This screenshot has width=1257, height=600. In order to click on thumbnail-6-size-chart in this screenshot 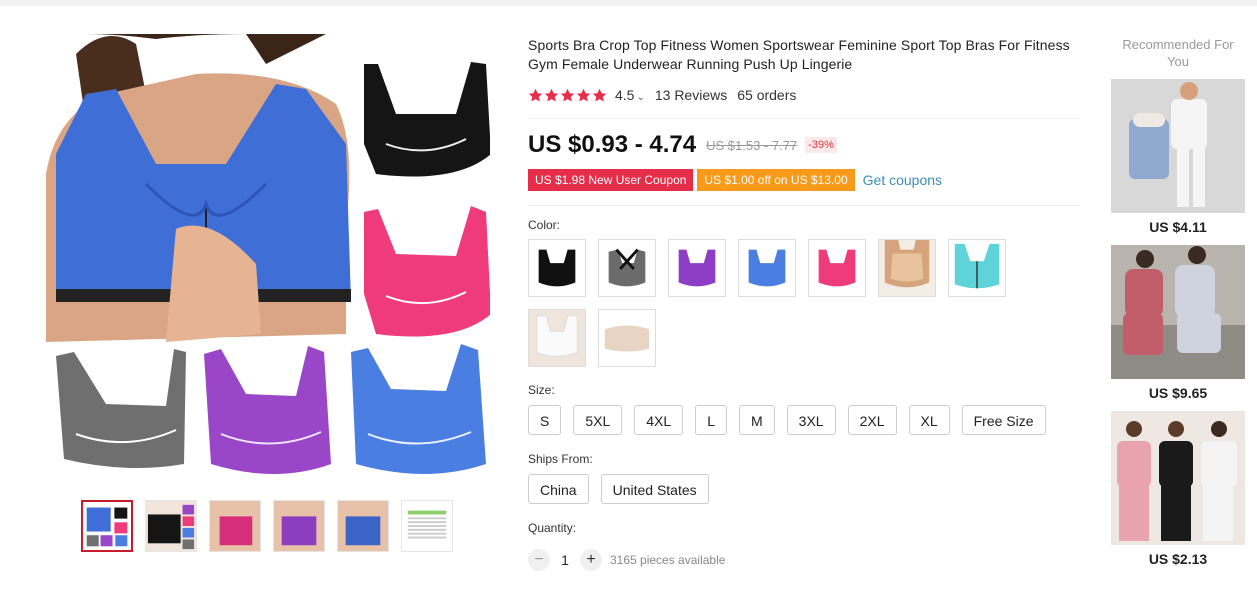, I will do `click(427, 526)`.